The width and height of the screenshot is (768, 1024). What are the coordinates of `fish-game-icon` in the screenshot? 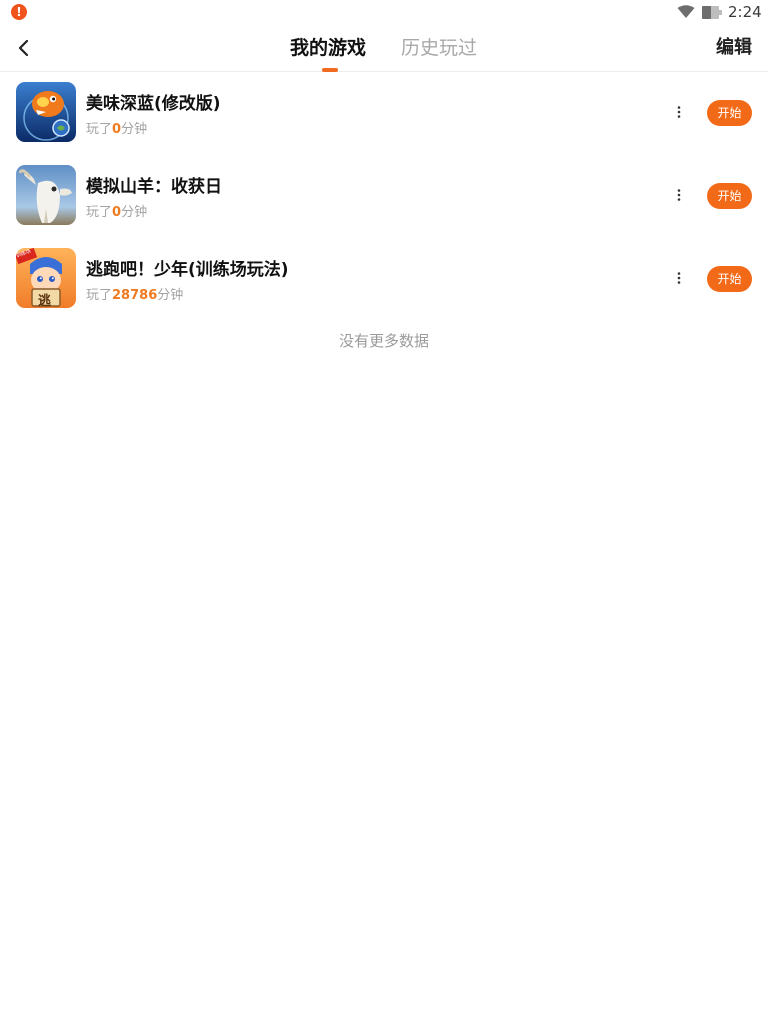 It's located at (46, 112).